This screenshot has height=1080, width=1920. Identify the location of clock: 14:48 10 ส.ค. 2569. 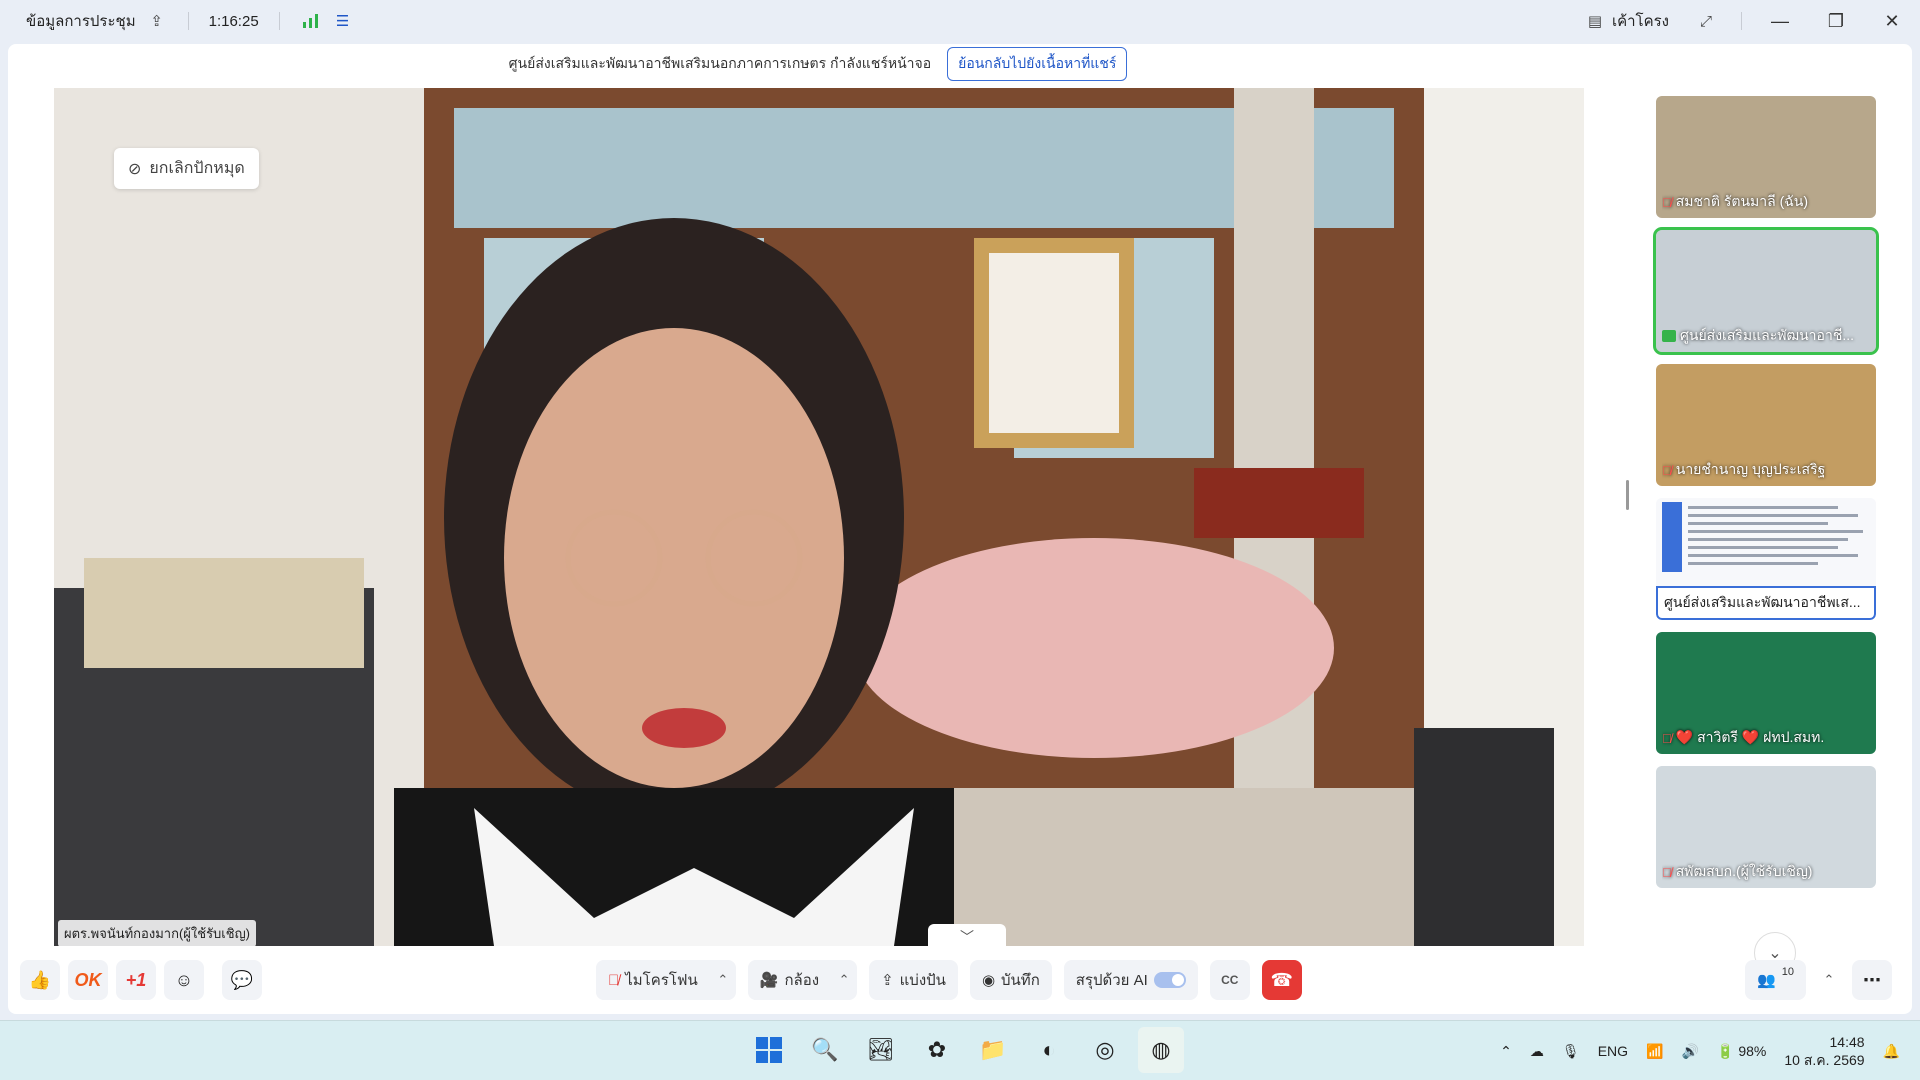
(1824, 1051).